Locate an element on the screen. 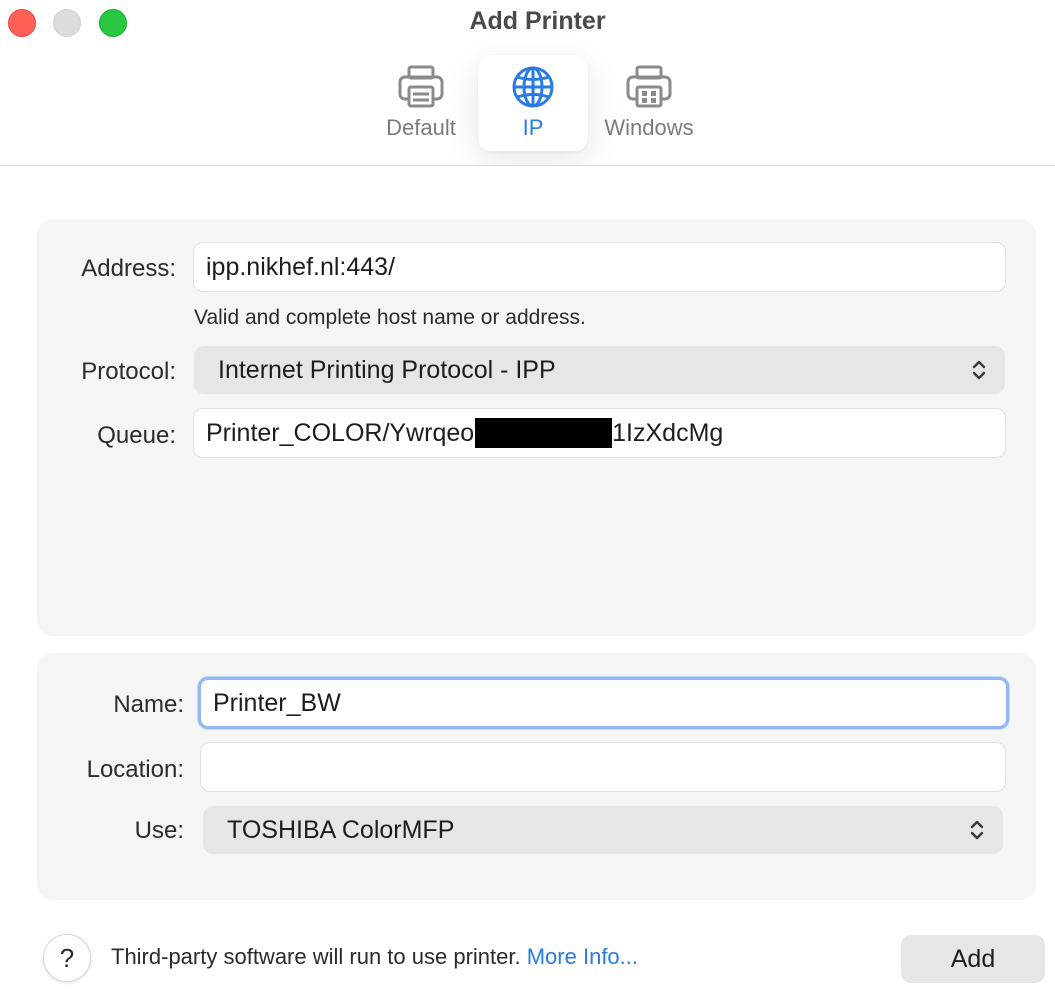 The width and height of the screenshot is (1055, 998). location-field is located at coordinates (603, 767).